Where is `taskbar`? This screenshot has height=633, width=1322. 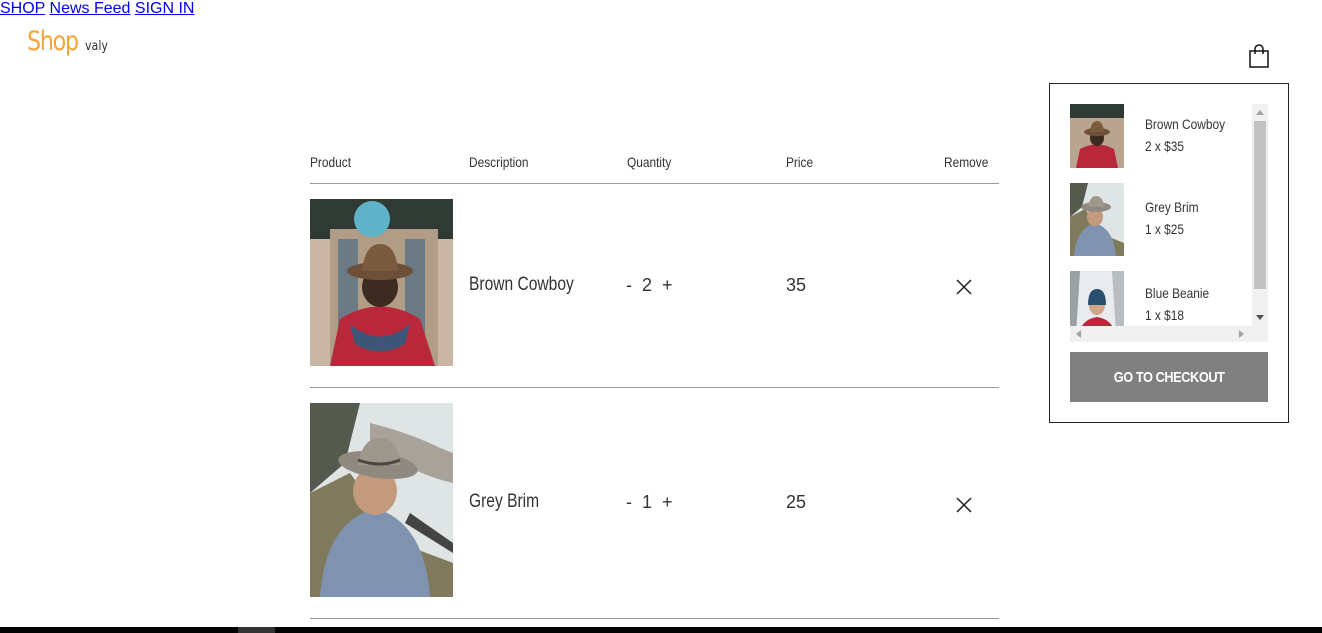 taskbar is located at coordinates (661, 630).